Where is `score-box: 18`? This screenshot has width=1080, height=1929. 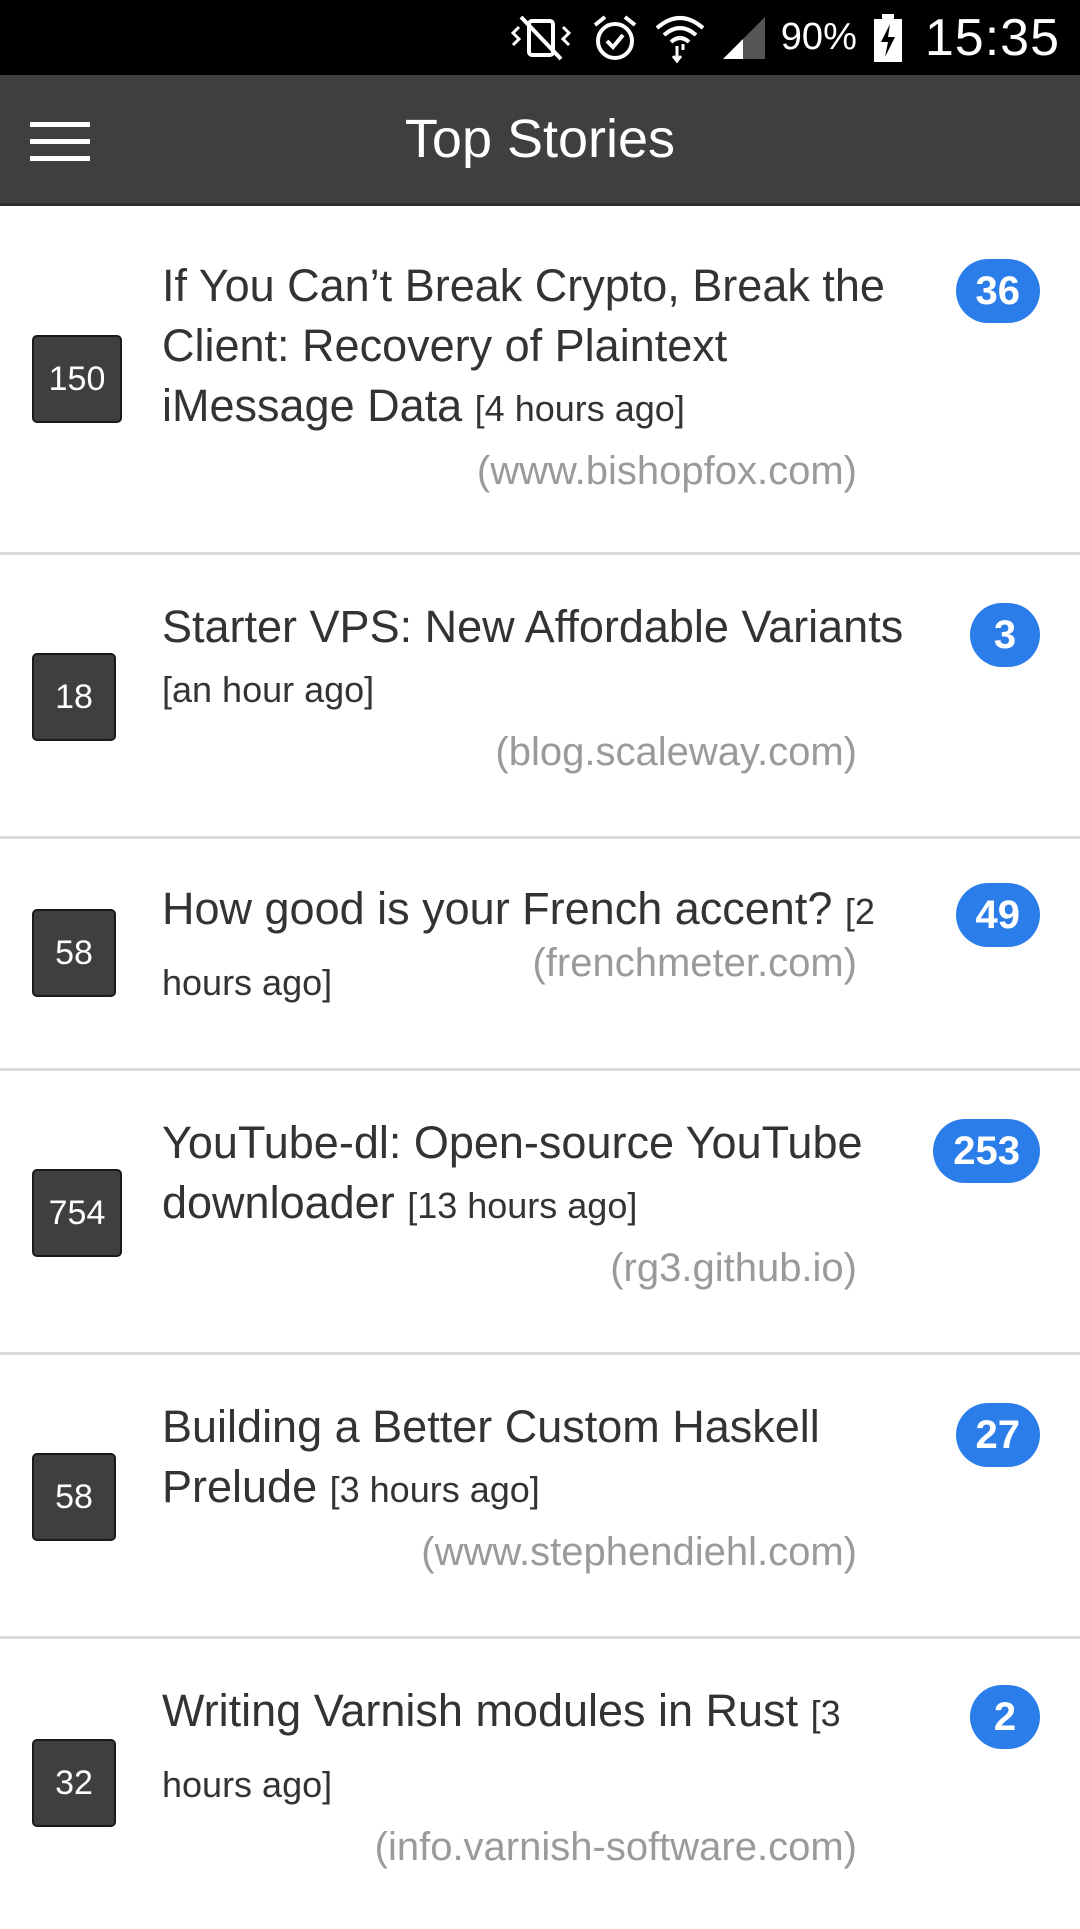 score-box: 18 is located at coordinates (74, 697).